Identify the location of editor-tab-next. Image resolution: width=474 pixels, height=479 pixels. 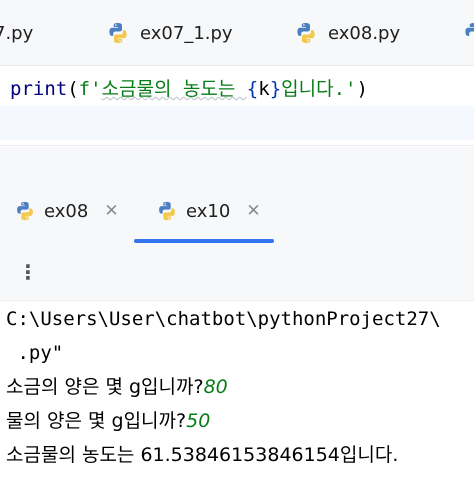
(468, 33).